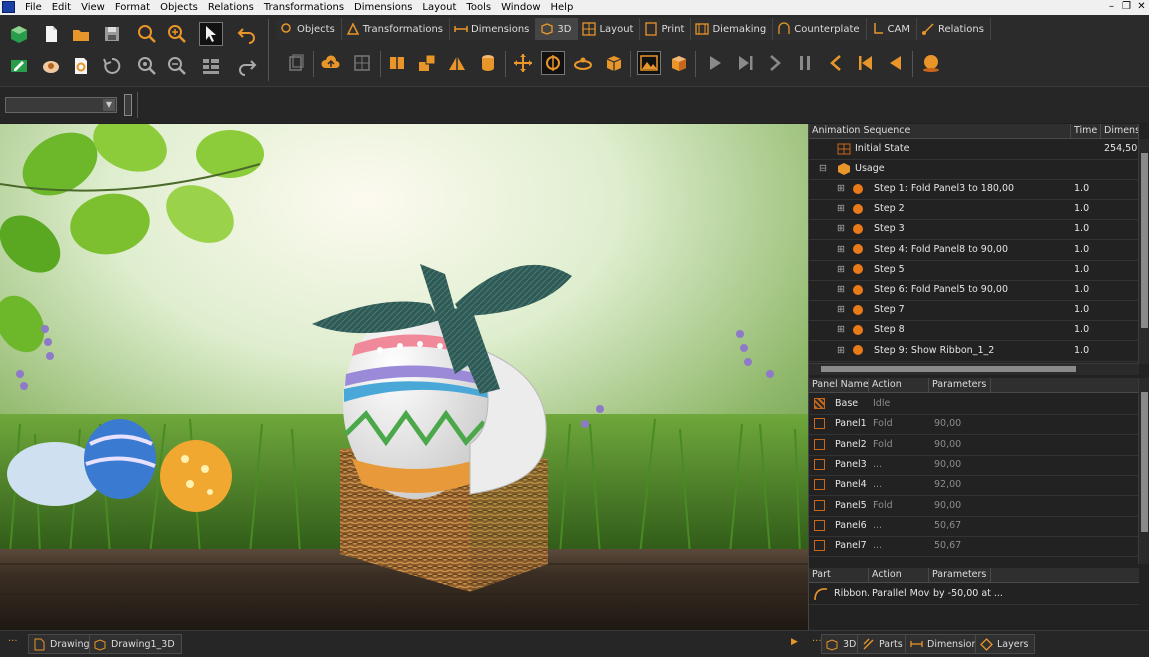  Describe the element at coordinates (931, 63) in the screenshot. I see `material-sphere-icon` at that location.